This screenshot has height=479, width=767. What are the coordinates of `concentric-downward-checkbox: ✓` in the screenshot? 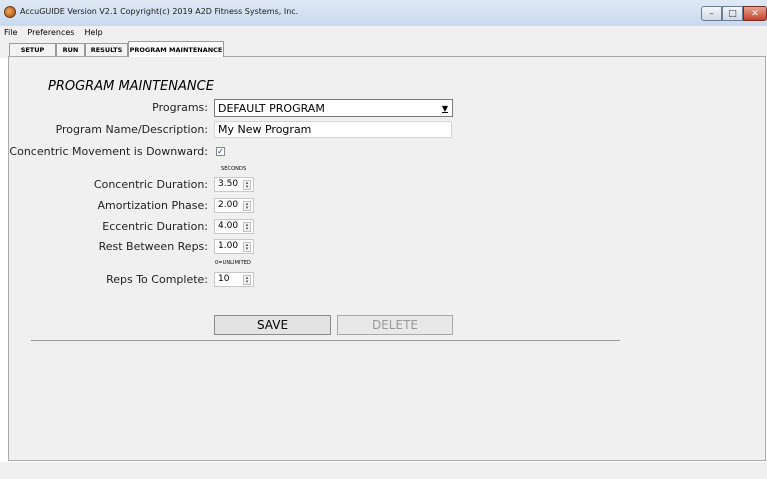 It's located at (220, 151).